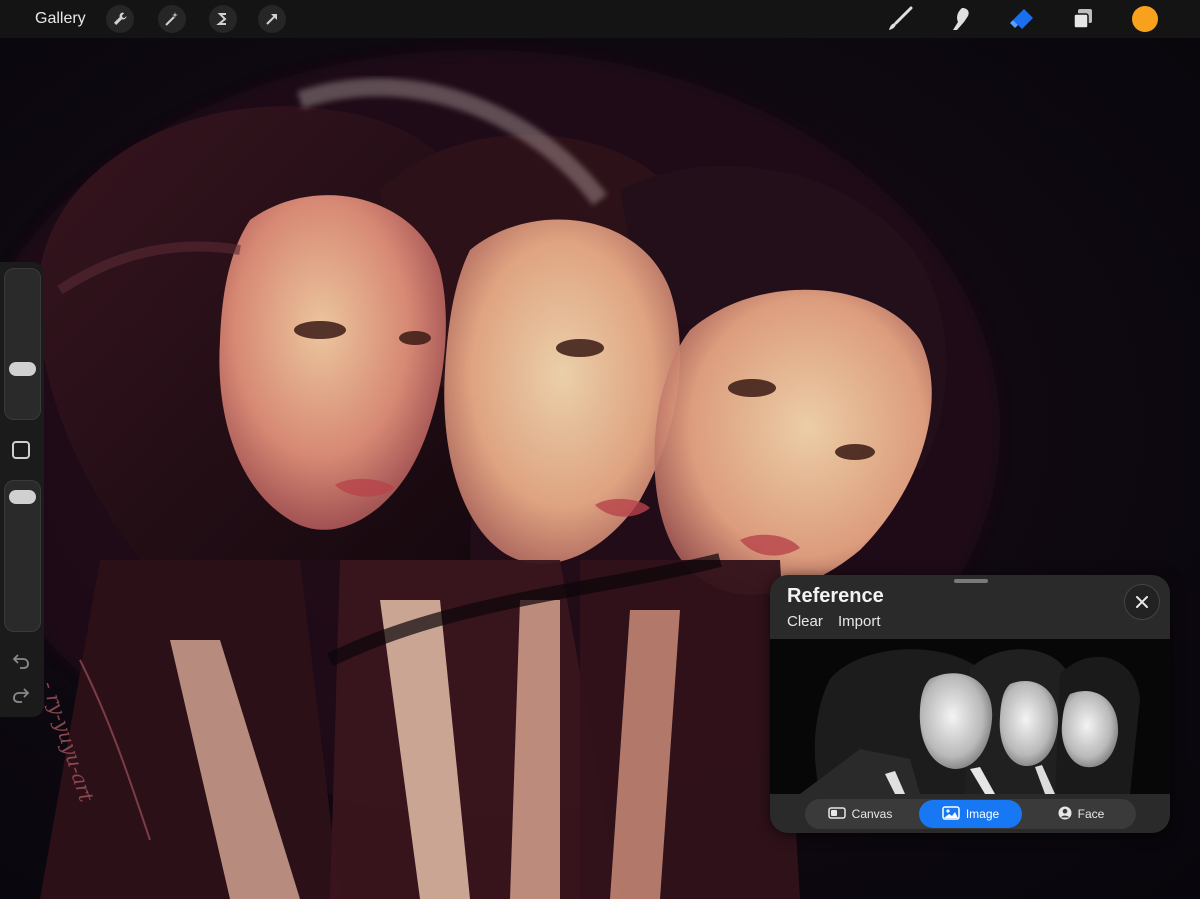  Describe the element at coordinates (60, 19) in the screenshot. I see `gallery-button: Gallery` at that location.